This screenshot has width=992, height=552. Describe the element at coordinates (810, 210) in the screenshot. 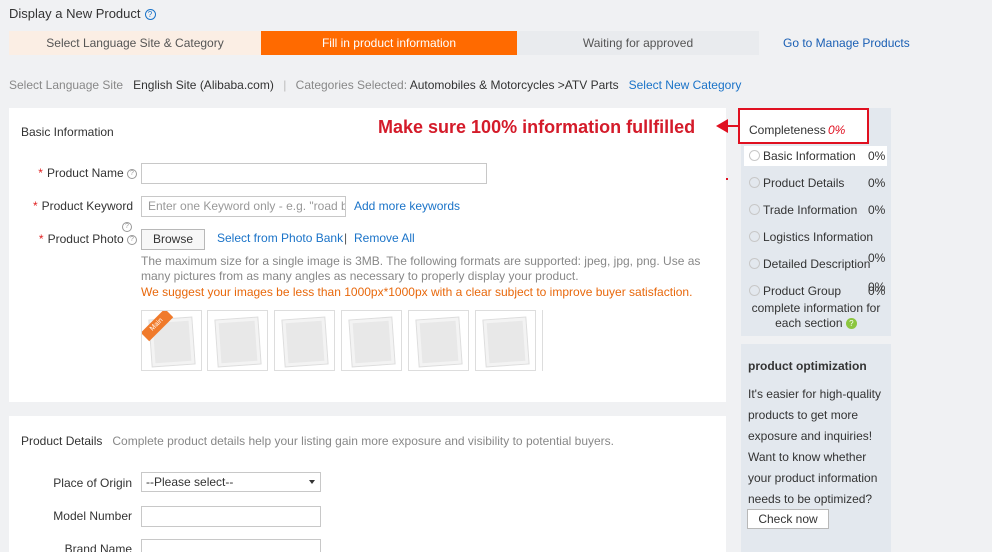

I see `completeness-item-label: Trade Information` at that location.